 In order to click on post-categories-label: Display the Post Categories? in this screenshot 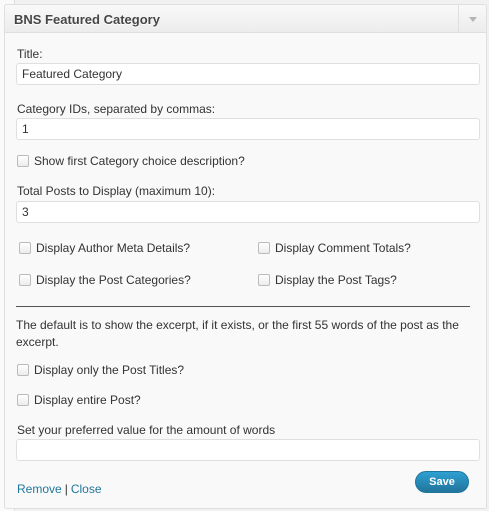, I will do `click(113, 280)`.